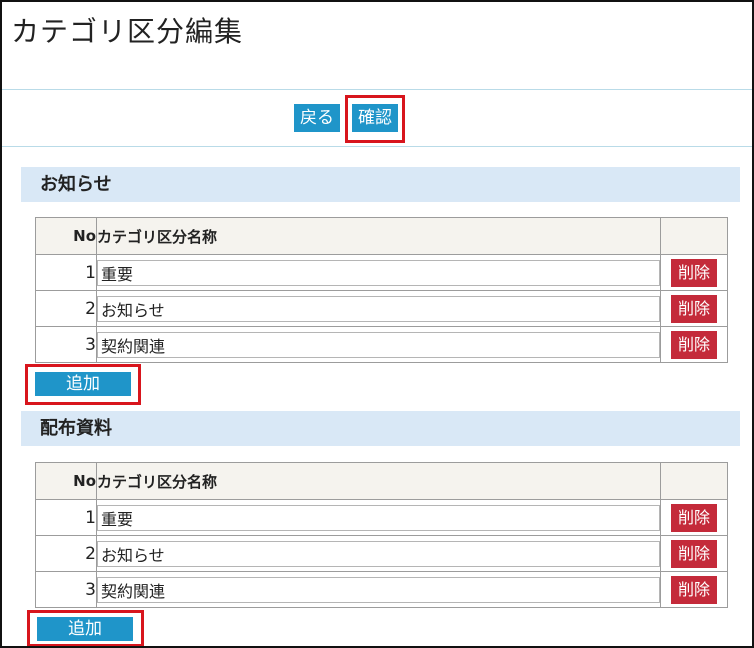 Image resolution: width=754 pixels, height=648 pixels. Describe the element at coordinates (317, 118) in the screenshot. I see `back-button: 戻る` at that location.